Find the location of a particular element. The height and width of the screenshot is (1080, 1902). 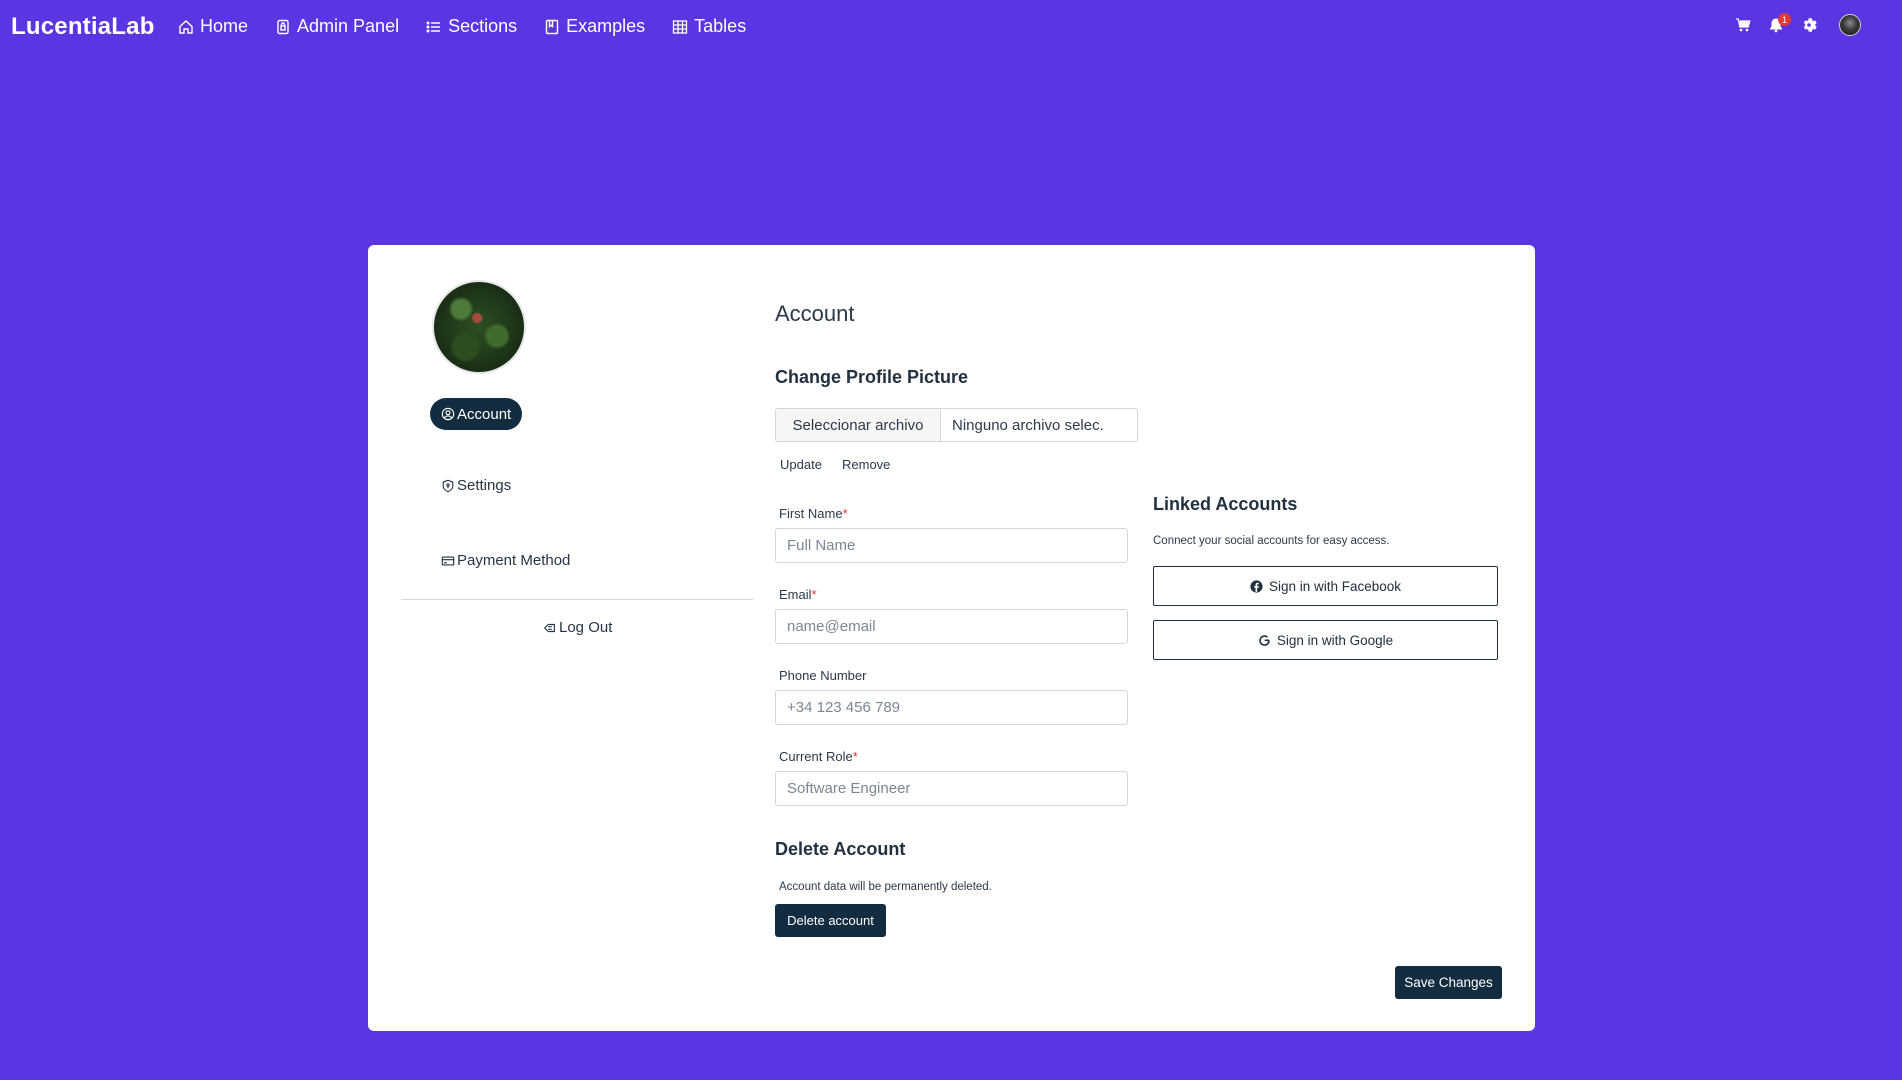

nav-admin-label: Admin Panel is located at coordinates (348, 26).